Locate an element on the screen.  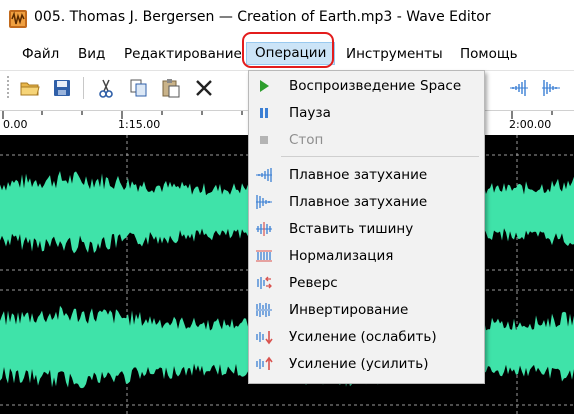
insert-silence-icon is located at coordinates (264, 229).